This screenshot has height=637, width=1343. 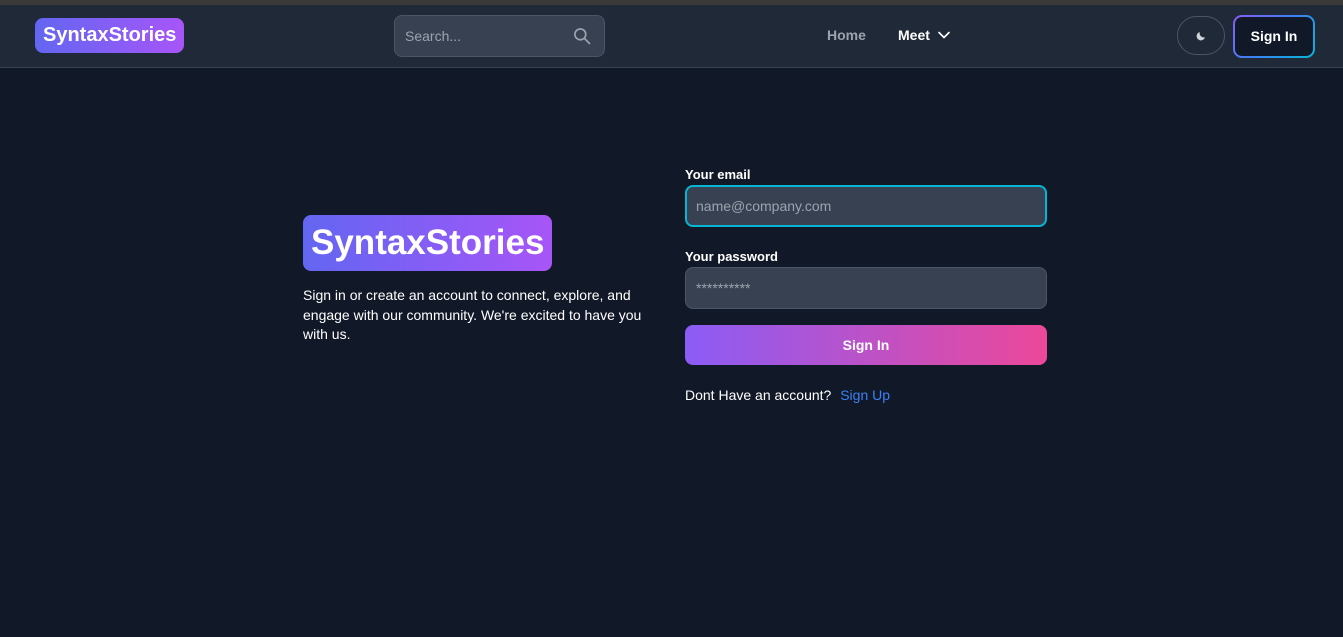 I want to click on chevron-down-icon, so click(x=944, y=35).